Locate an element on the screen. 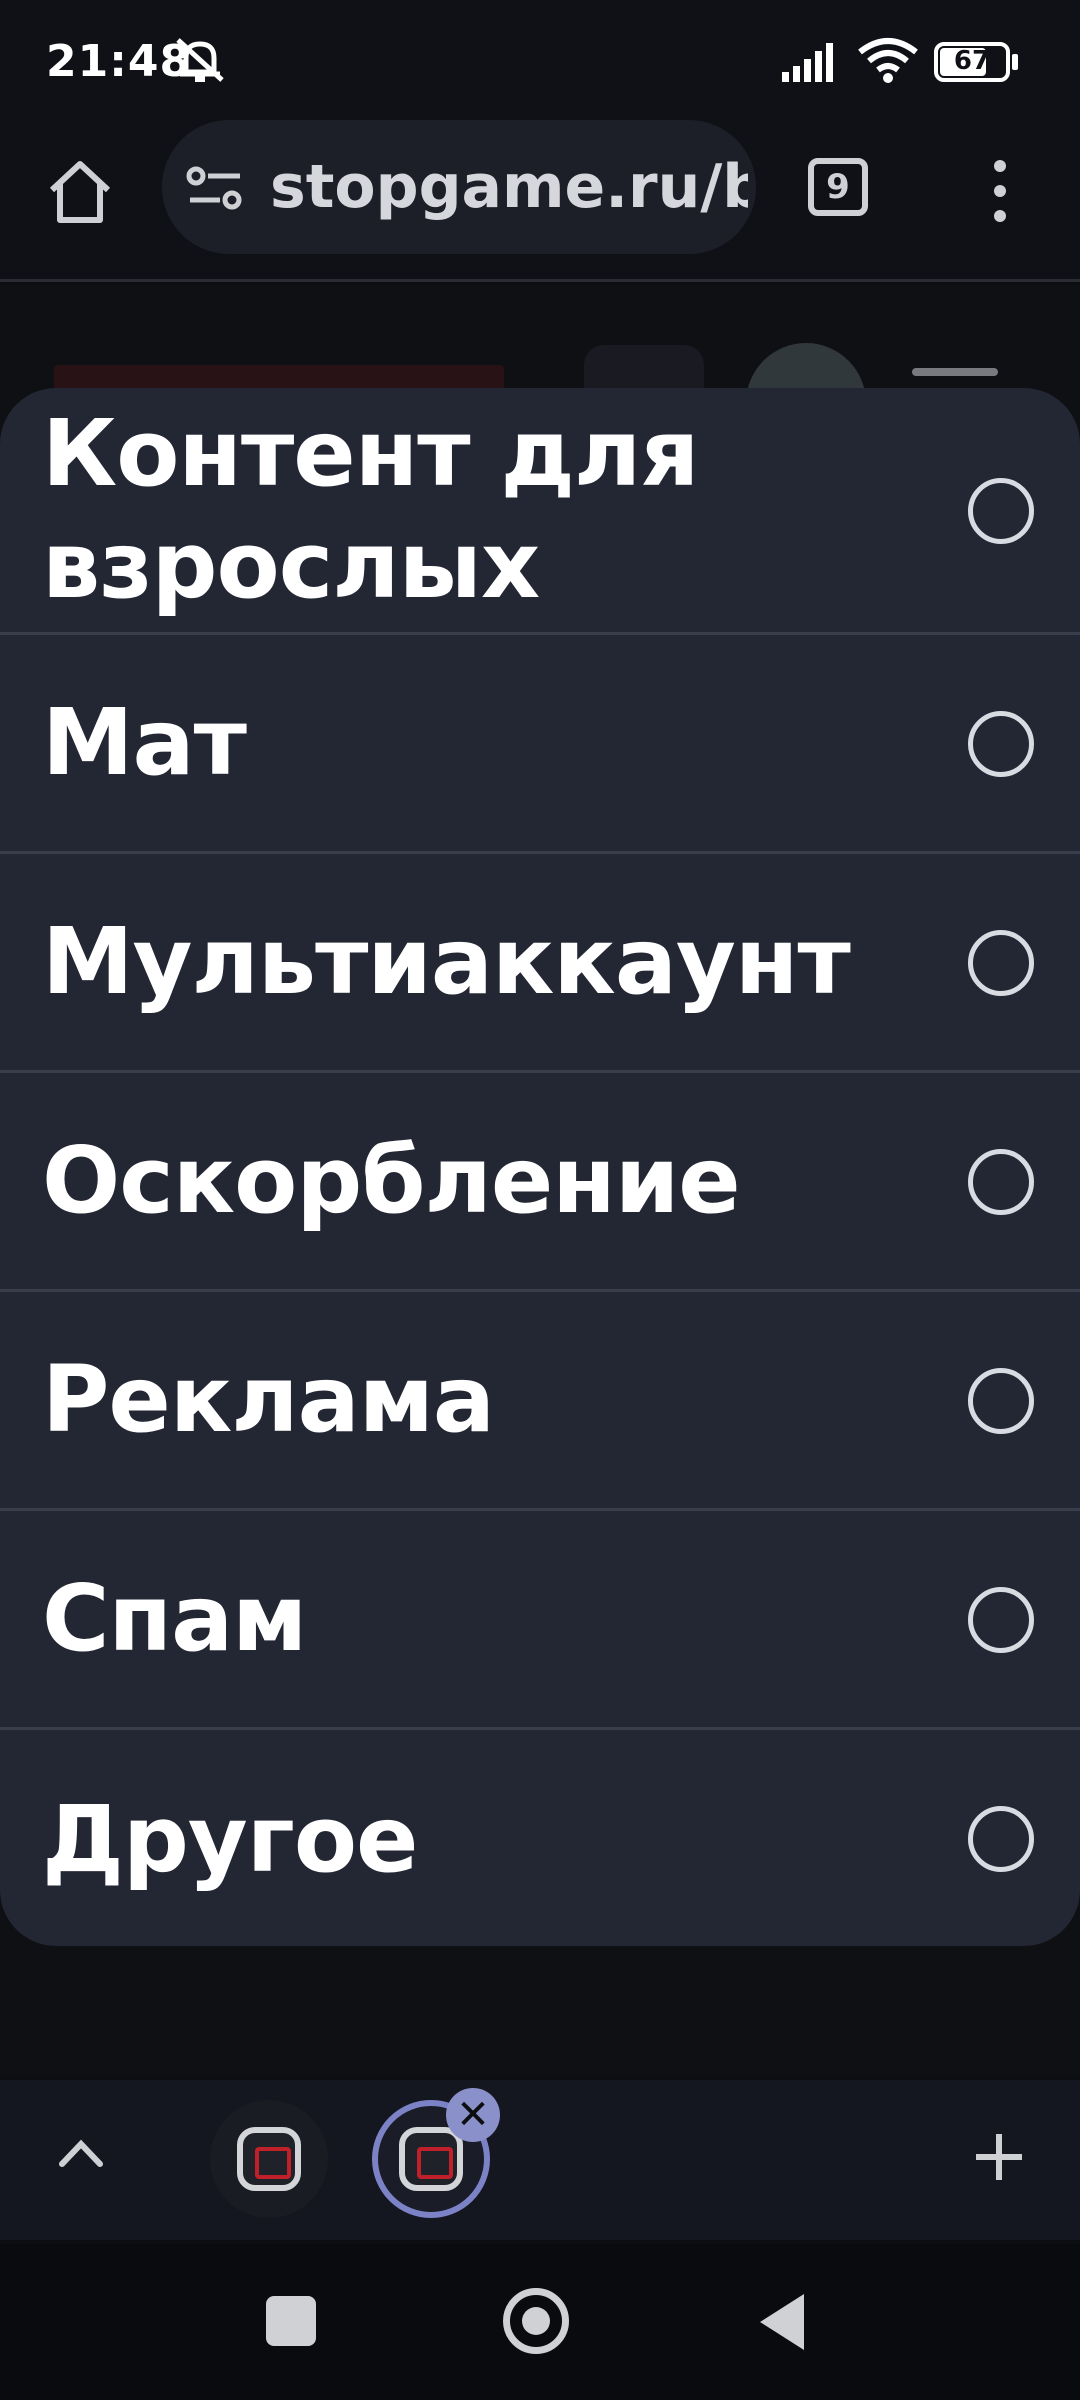 This screenshot has height=2400, width=1080. battery-icon: 67 is located at coordinates (976, 62).